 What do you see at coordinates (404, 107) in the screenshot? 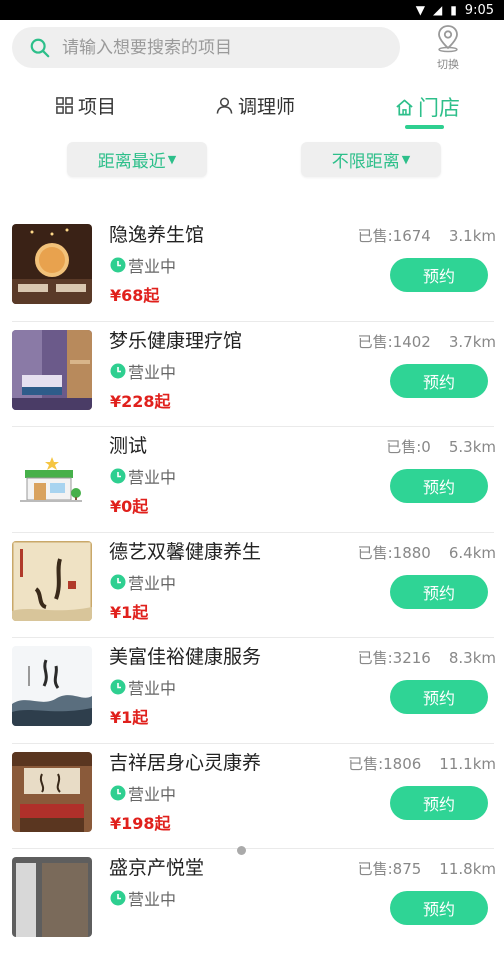
I see `home-icon` at bounding box center [404, 107].